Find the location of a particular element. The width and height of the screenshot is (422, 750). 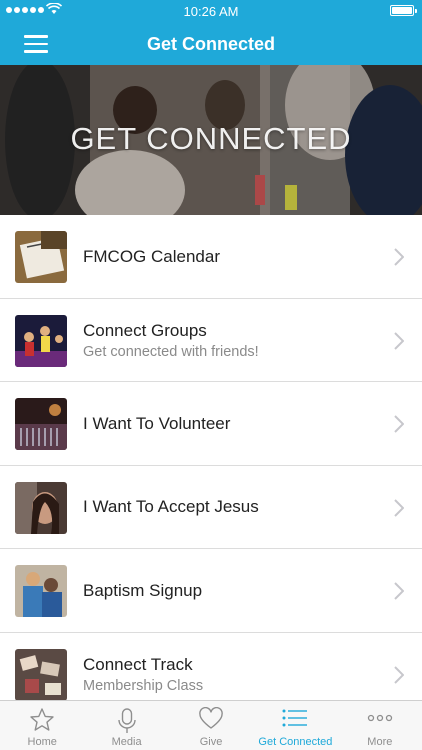

top-bar: 10:26 AM Get Connected is located at coordinates (211, 32).